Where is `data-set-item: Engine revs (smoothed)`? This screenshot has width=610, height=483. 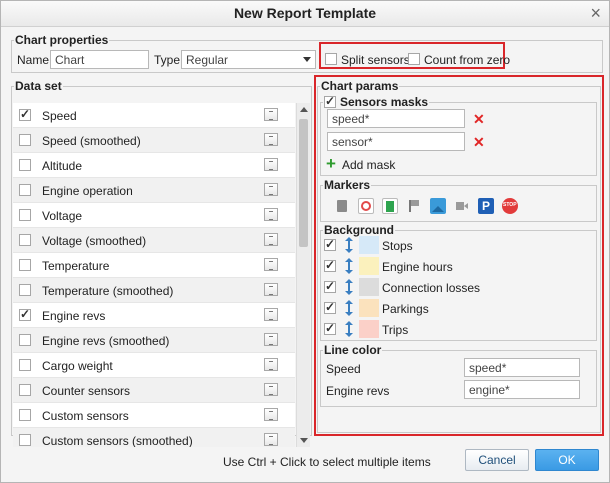
data-set-item: Engine revs (smoothed) is located at coordinates (154, 340).